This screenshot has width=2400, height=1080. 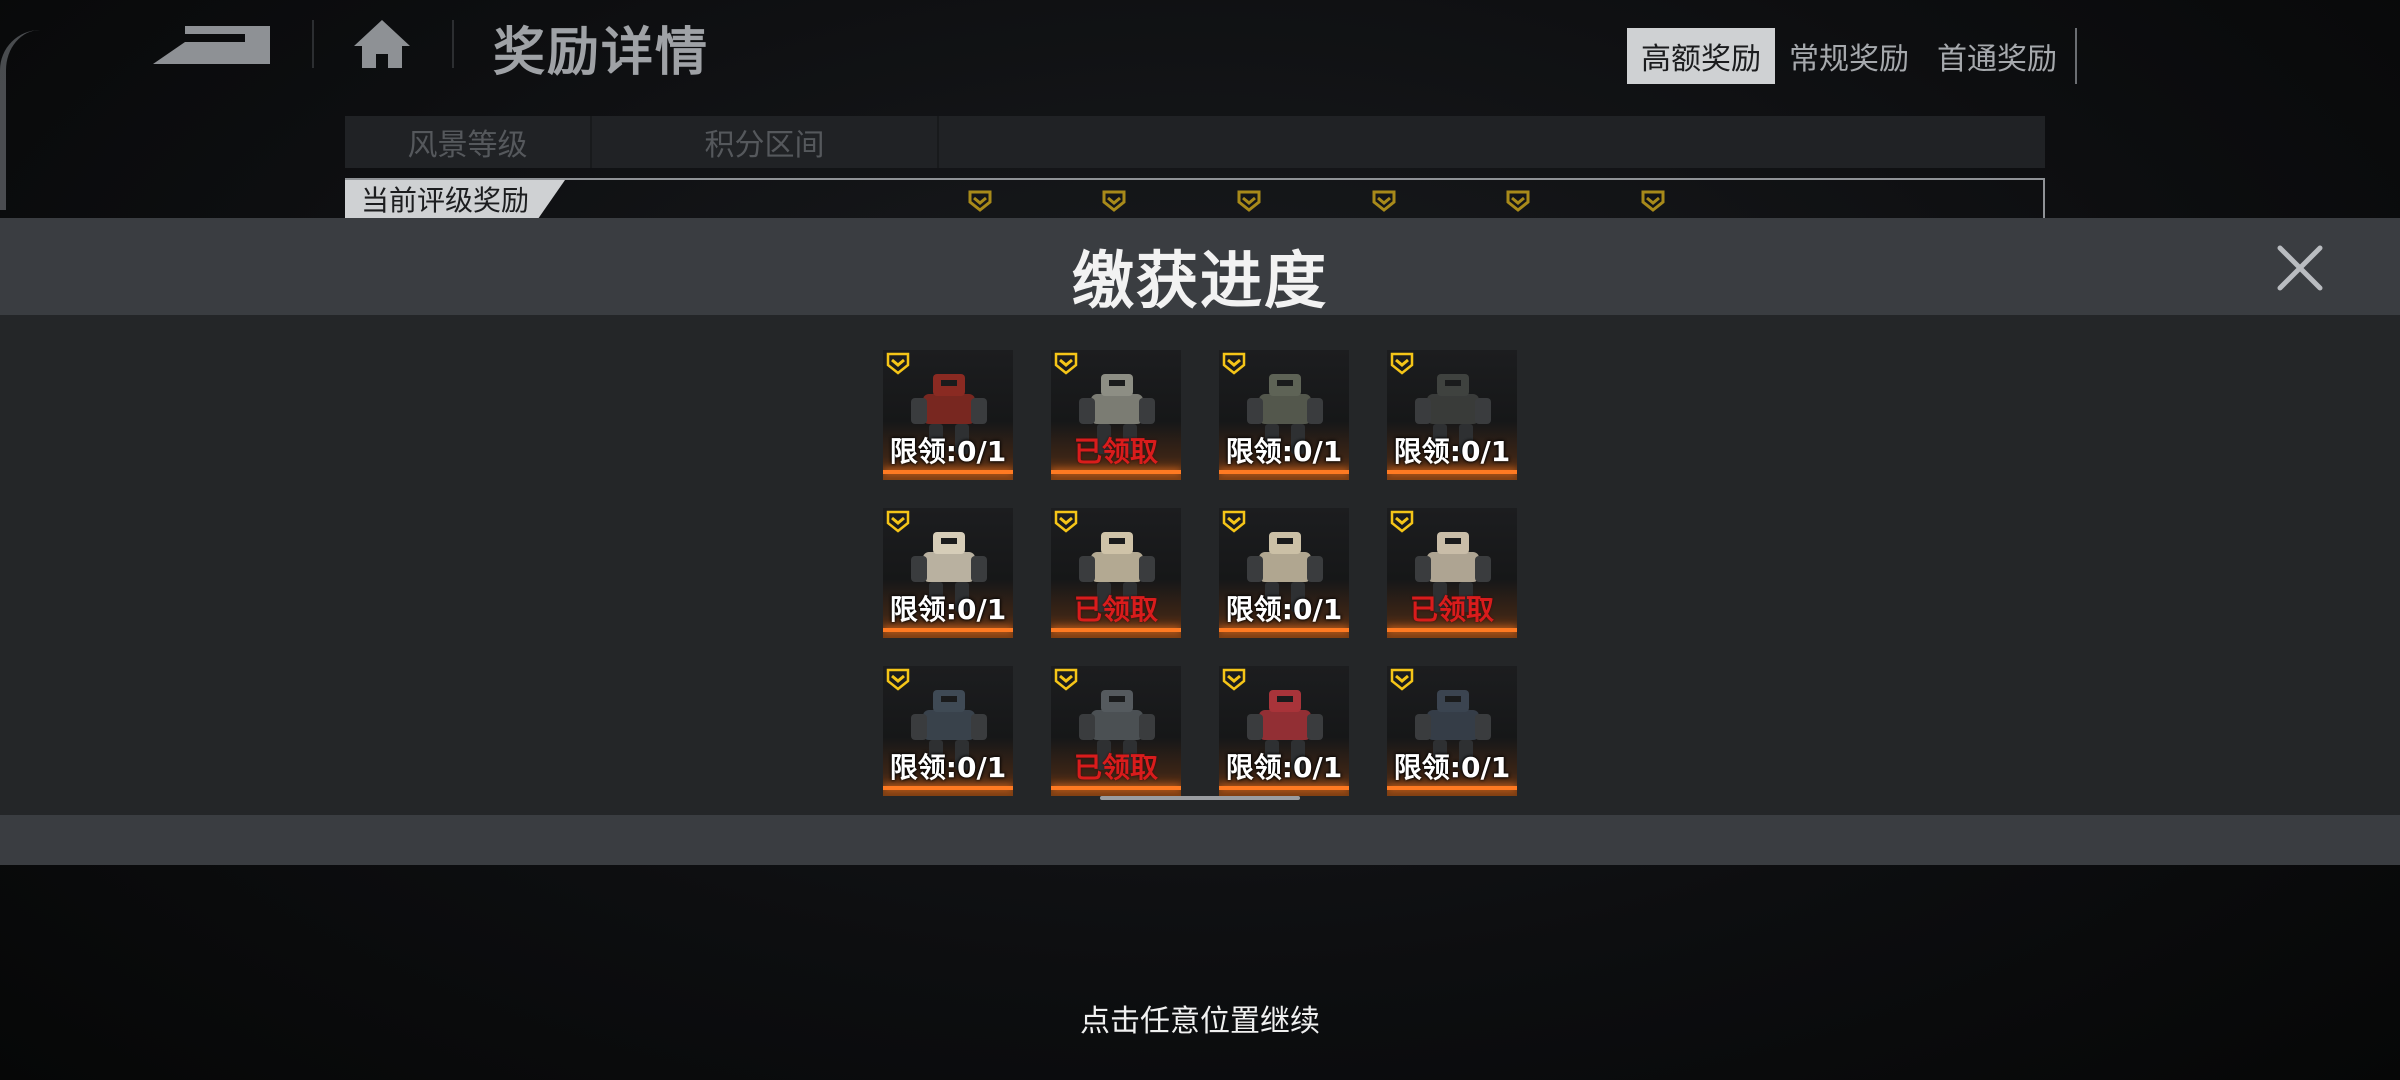 What do you see at coordinates (1200, 798) in the screenshot?
I see `scrollbar` at bounding box center [1200, 798].